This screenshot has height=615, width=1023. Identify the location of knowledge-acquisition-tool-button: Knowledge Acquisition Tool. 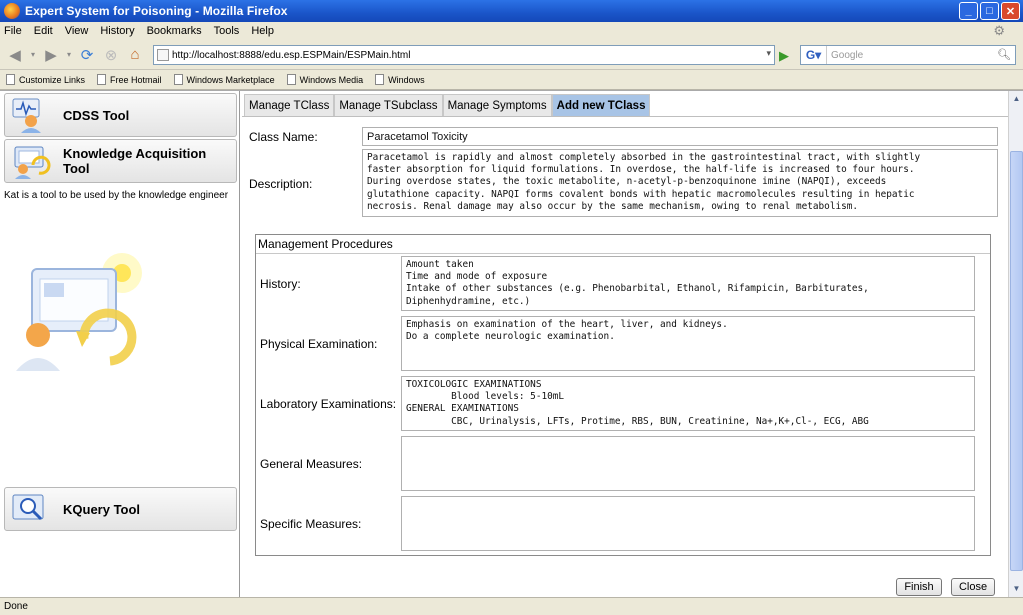
(120, 161).